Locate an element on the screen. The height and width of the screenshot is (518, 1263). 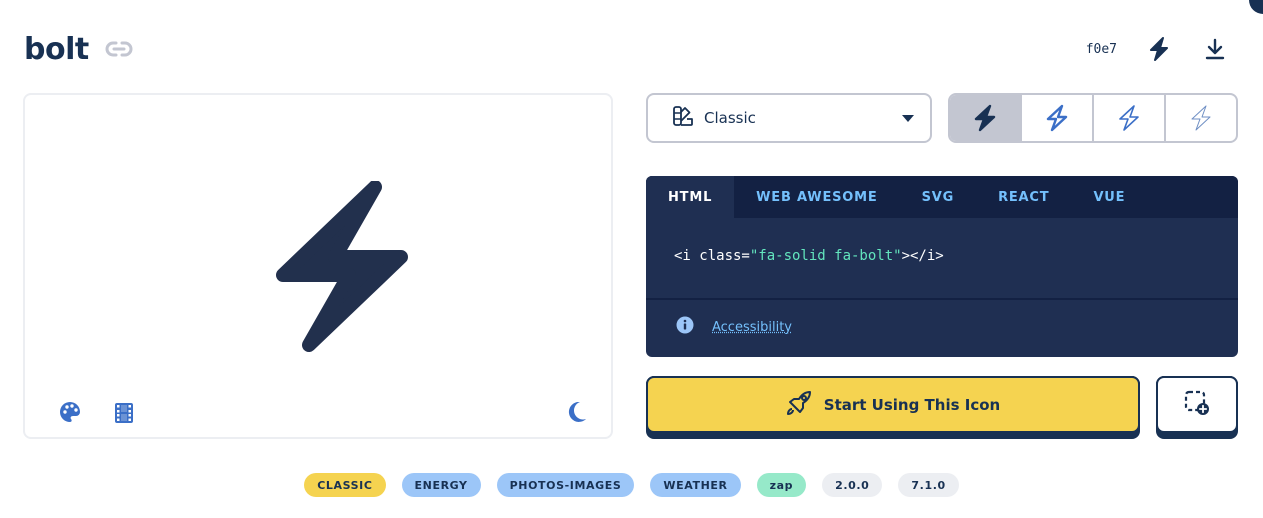
tab-svg: SVG is located at coordinates (938, 197).